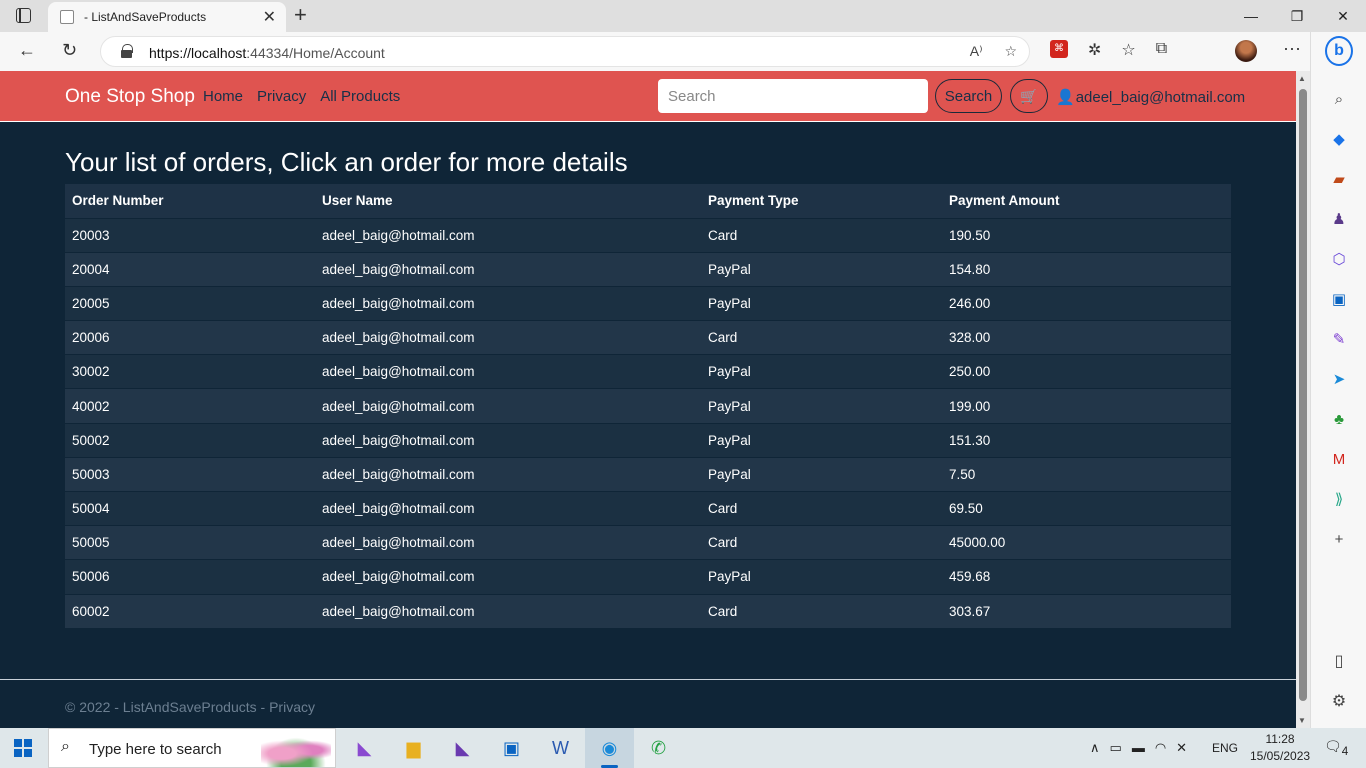  Describe the element at coordinates (1338, 140) in the screenshot. I see `shopping-icon: ◆` at that location.